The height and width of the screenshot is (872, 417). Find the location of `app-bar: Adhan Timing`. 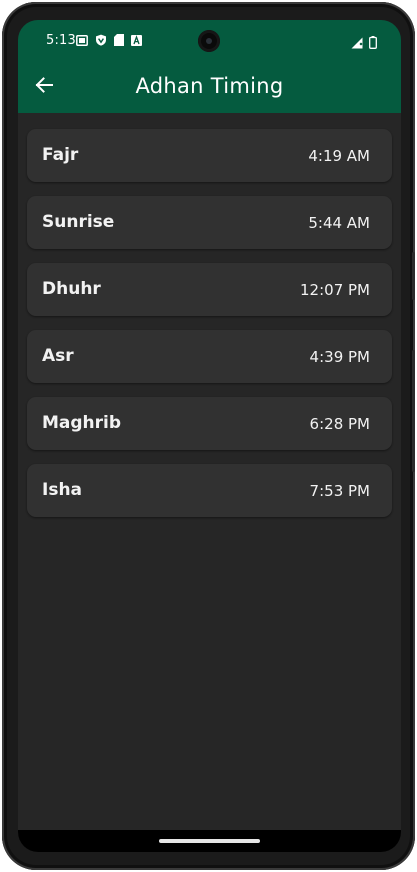

app-bar: Adhan Timing is located at coordinates (209, 87).